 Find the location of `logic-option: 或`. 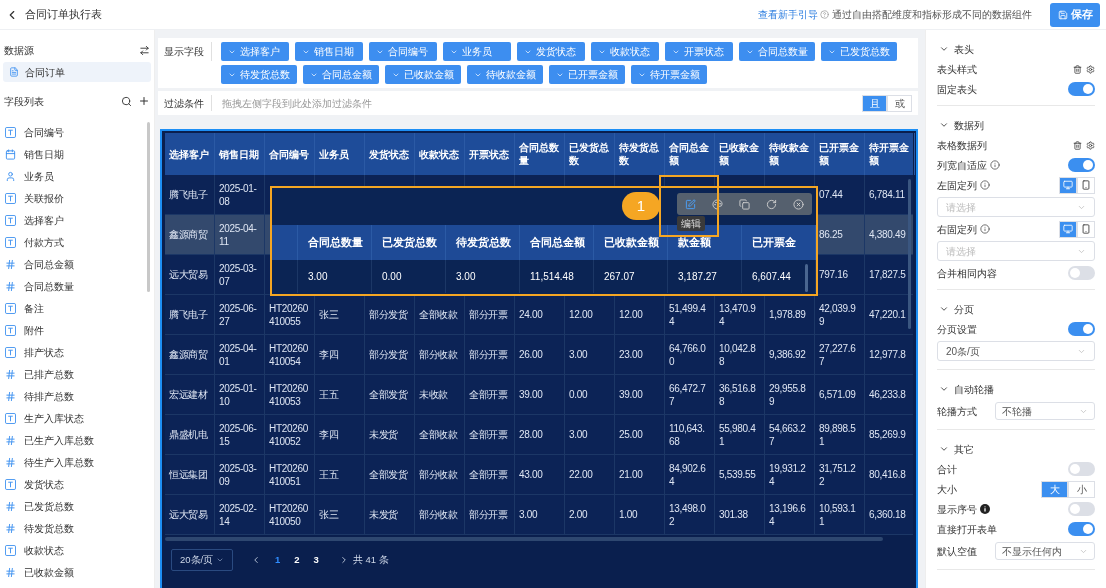

logic-option: 或 is located at coordinates (899, 103).